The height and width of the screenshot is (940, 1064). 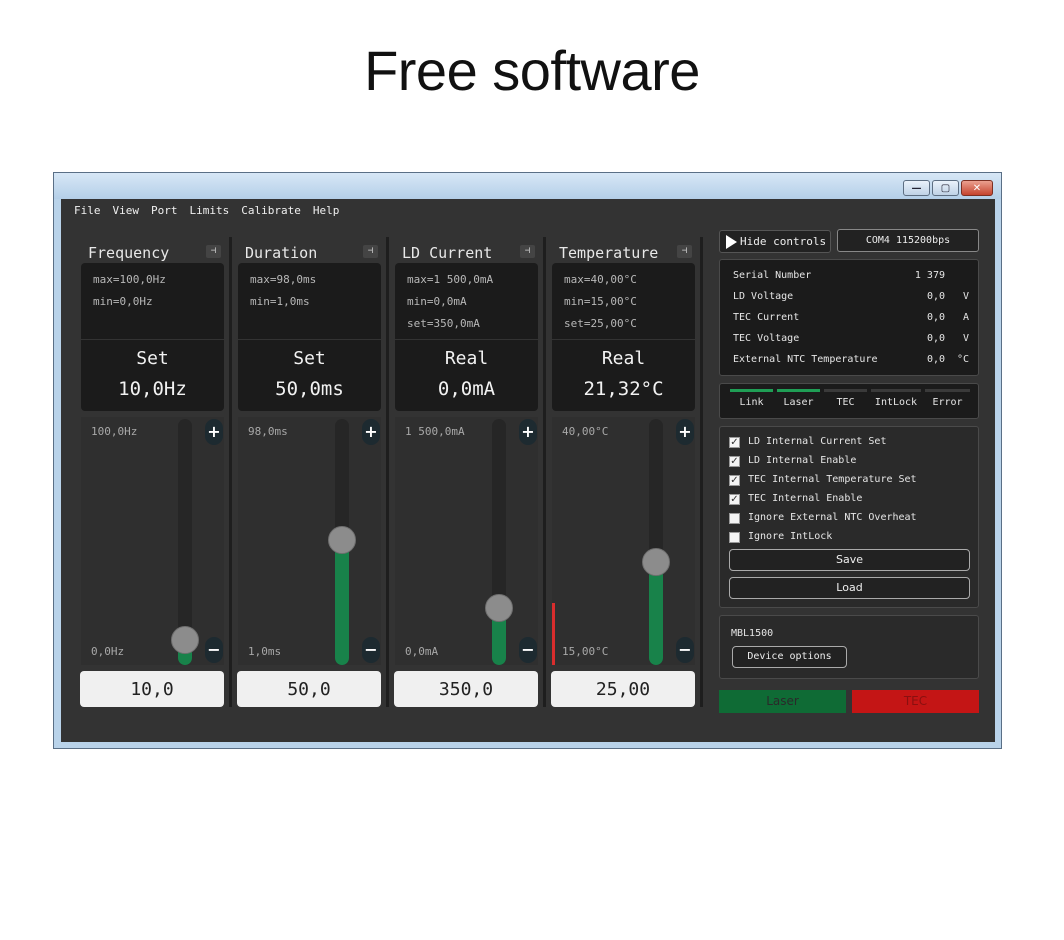 I want to click on info-label: LD Voltage, so click(x=763, y=296).